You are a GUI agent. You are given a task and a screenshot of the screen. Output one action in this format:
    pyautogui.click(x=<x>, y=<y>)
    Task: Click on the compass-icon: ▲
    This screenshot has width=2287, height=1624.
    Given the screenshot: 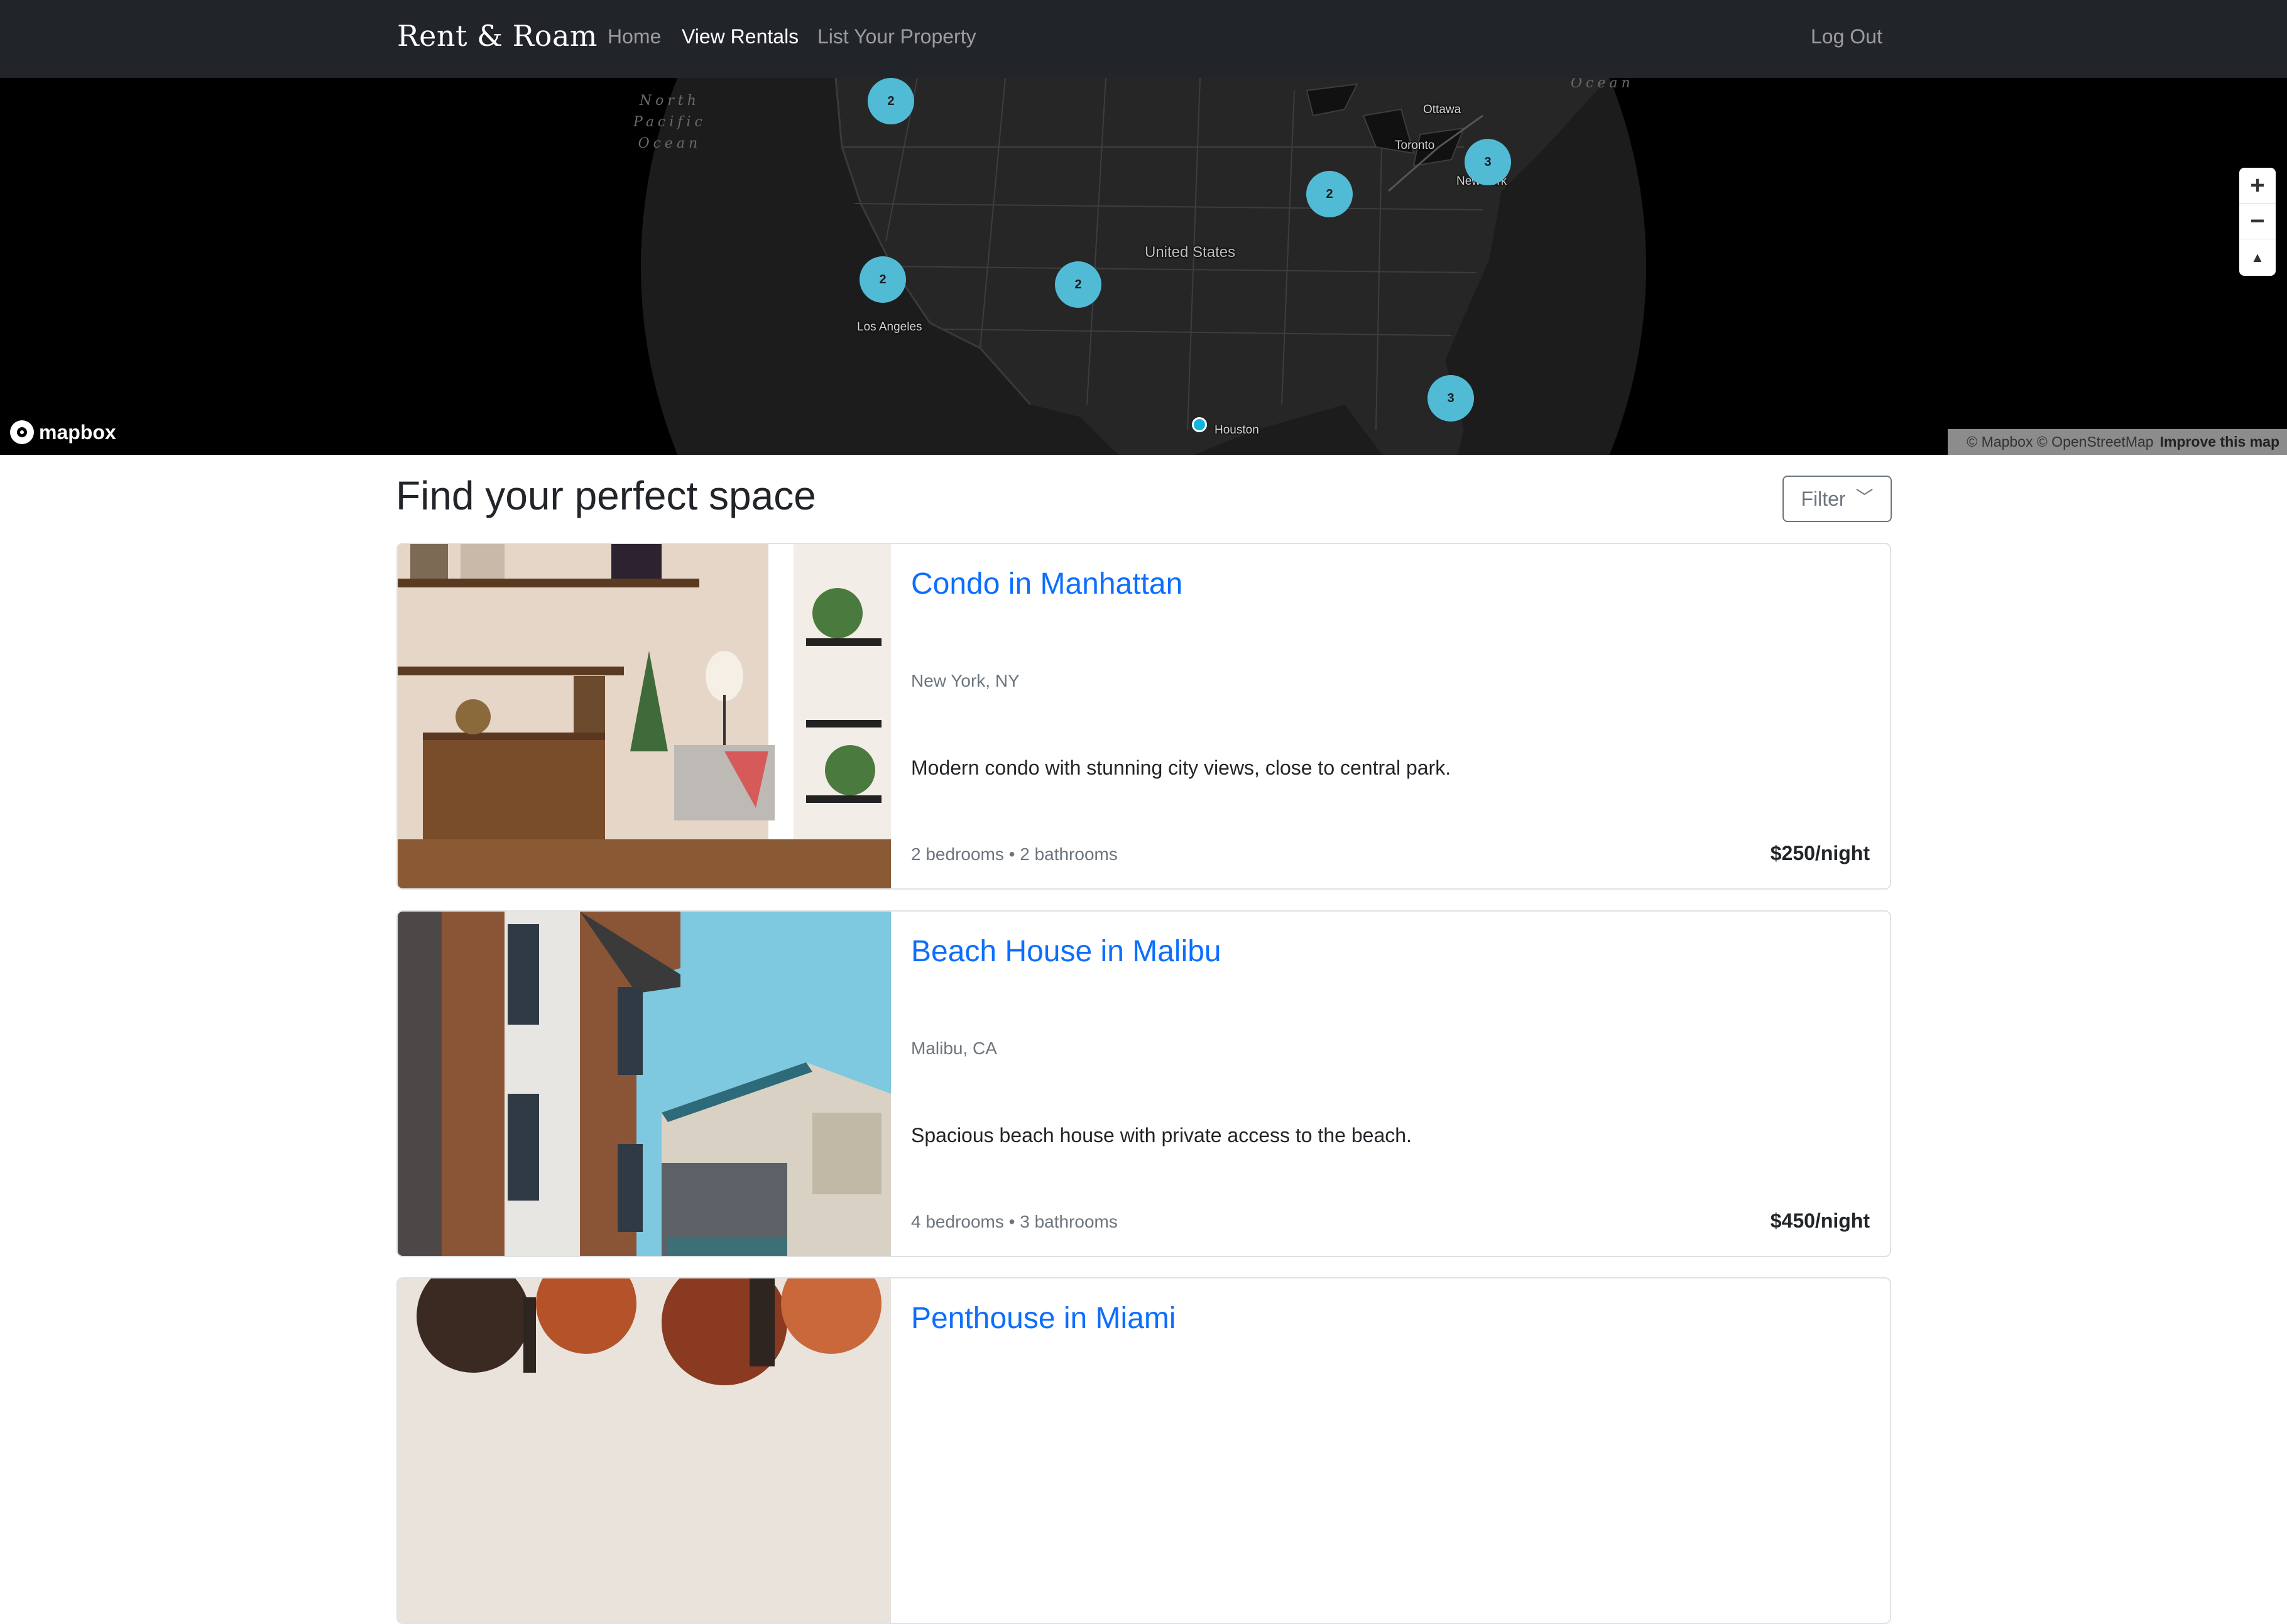 What is the action you would take?
    pyautogui.click(x=2257, y=257)
    